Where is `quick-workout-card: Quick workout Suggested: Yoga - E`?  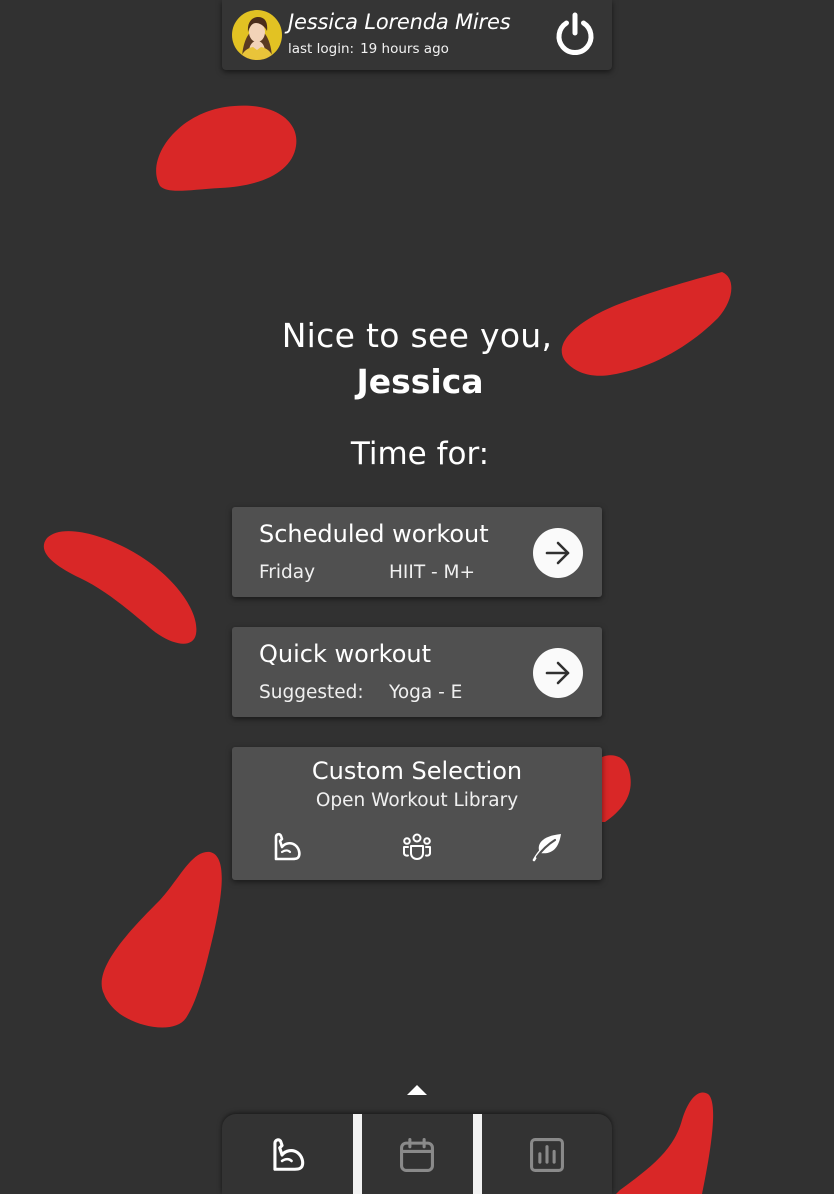
quick-workout-card: Quick workout Suggested: Yoga - E is located at coordinates (417, 672).